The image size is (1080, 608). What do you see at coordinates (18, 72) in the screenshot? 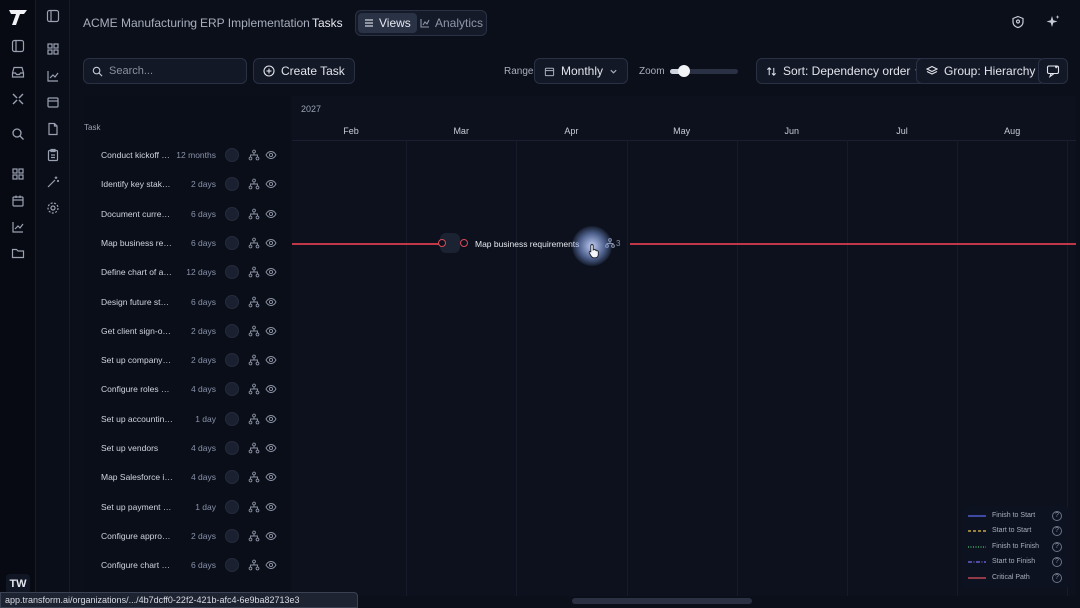
I see `inbox-icon` at bounding box center [18, 72].